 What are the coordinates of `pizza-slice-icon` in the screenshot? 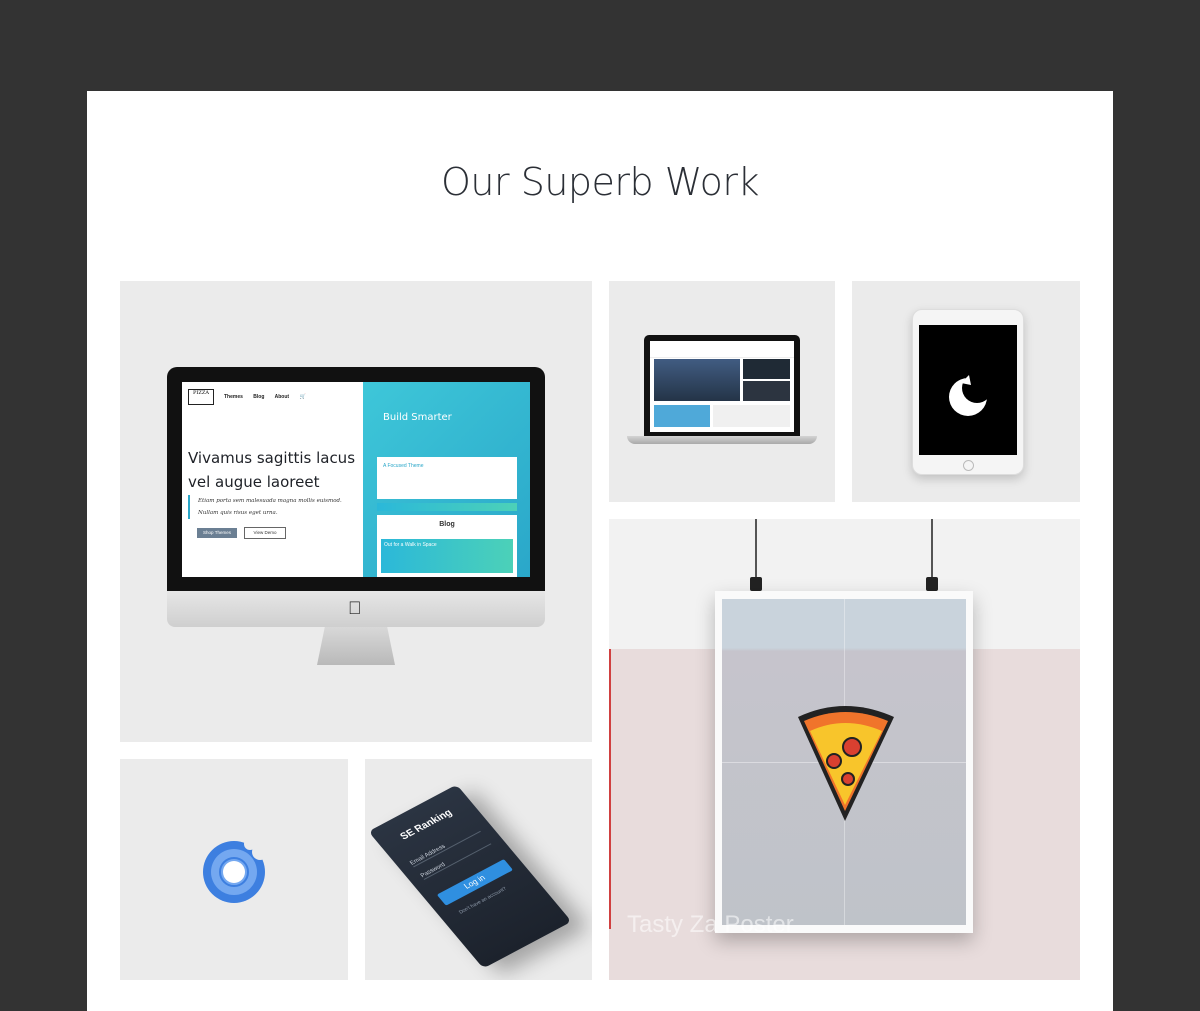 It's located at (846, 763).